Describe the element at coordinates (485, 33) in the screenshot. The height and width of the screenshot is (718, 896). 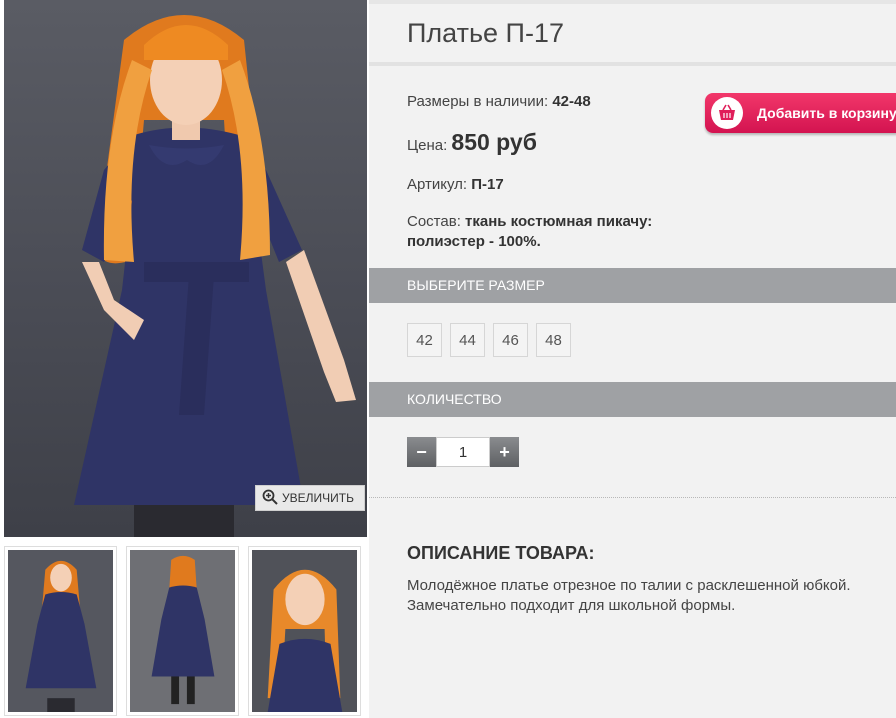
I see `product-title: Платье П-17` at that location.